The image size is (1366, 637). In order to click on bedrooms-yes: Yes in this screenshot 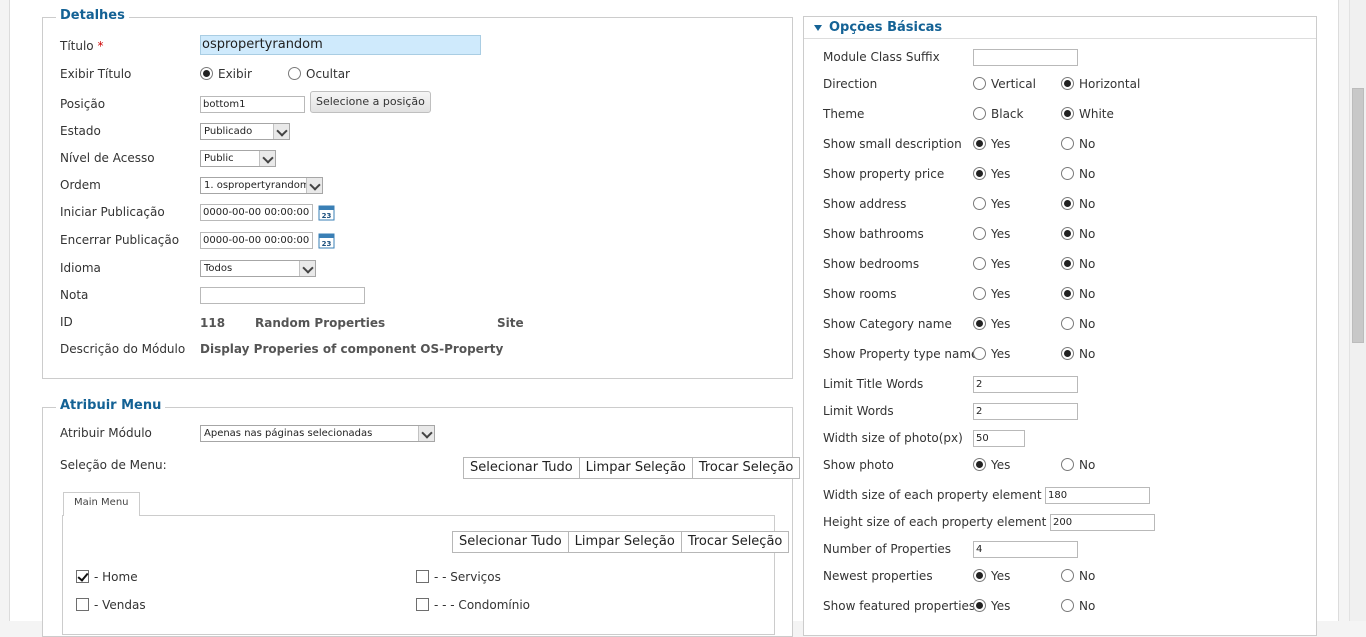, I will do `click(991, 264)`.